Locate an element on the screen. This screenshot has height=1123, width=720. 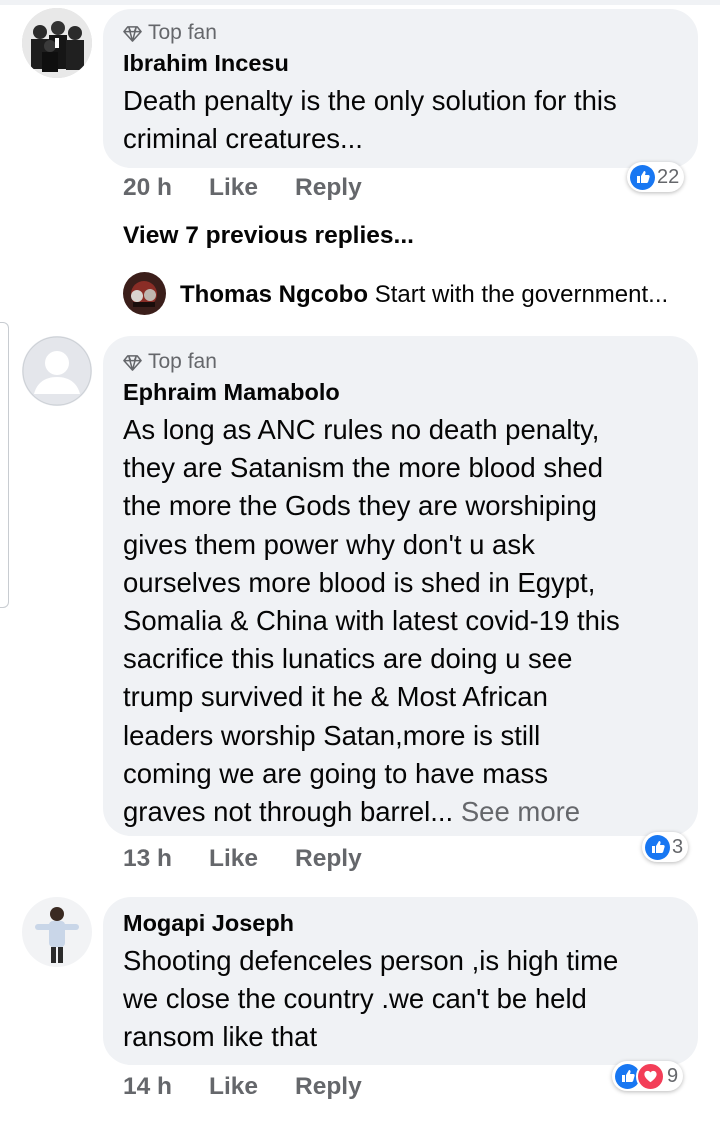
comment-actions: 13 h Like Reply is located at coordinates (360, 860).